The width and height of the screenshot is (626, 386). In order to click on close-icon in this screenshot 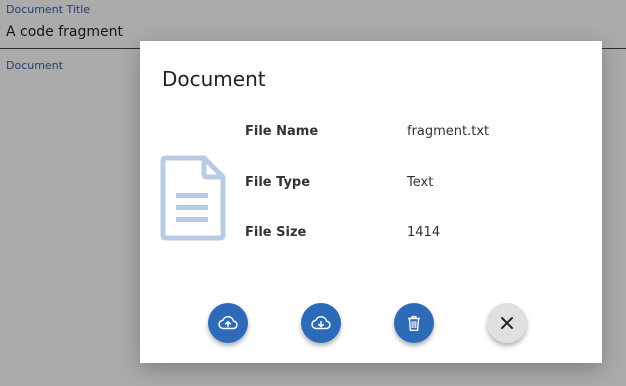, I will do `click(507, 323)`.